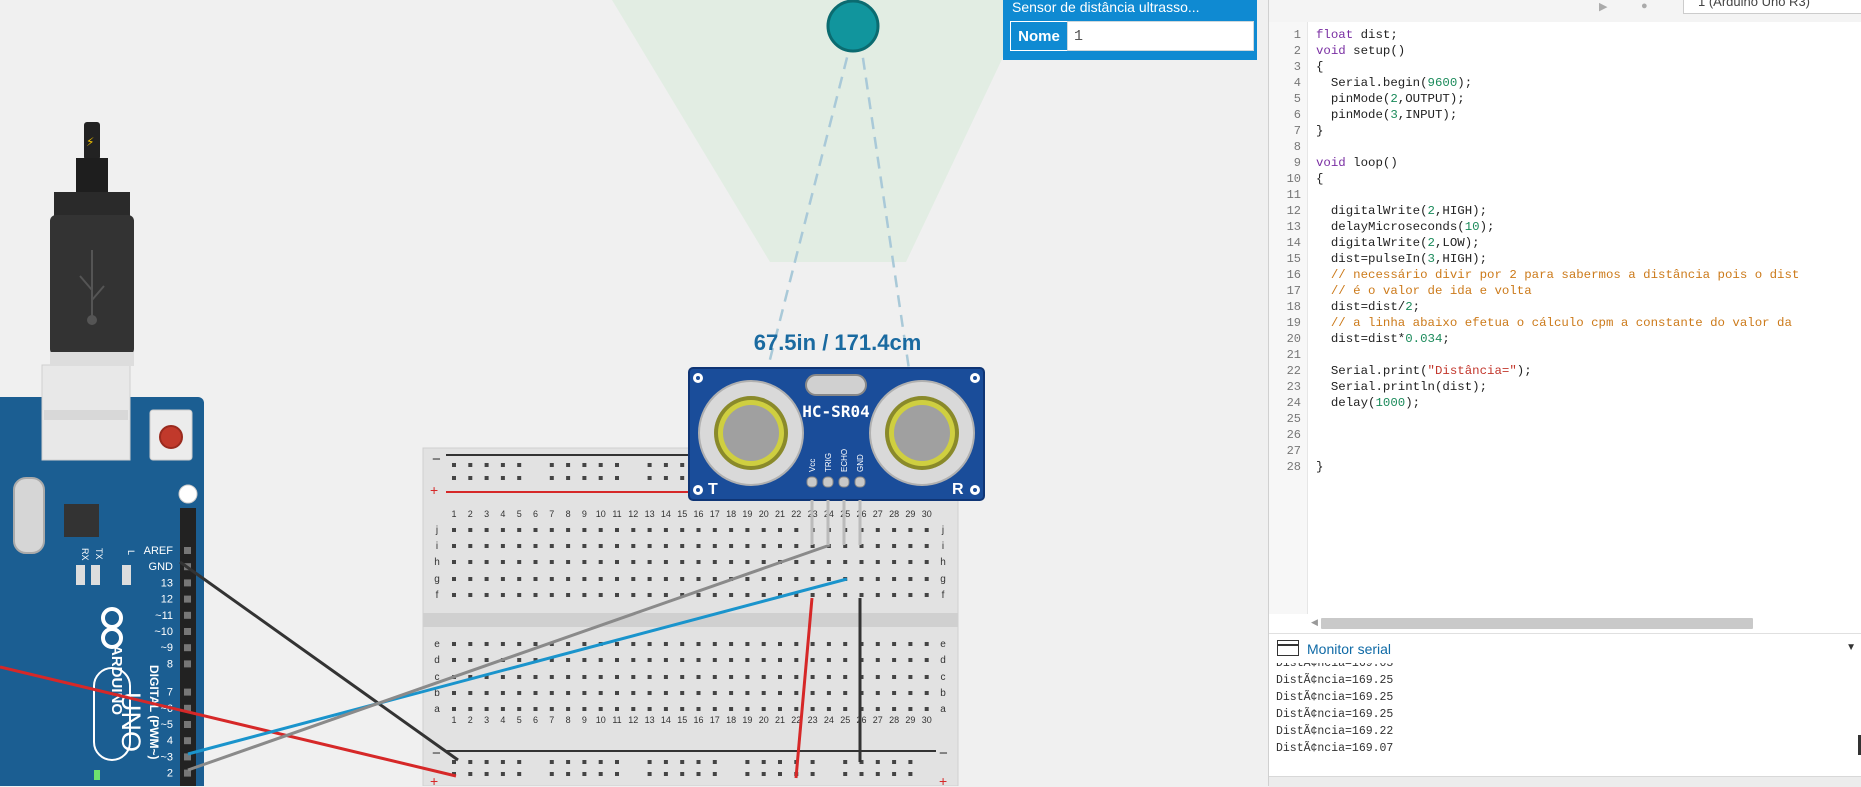 Image resolution: width=1861 pixels, height=787 pixels. Describe the element at coordinates (1537, 623) in the screenshot. I see `scroll-thumb` at that location.